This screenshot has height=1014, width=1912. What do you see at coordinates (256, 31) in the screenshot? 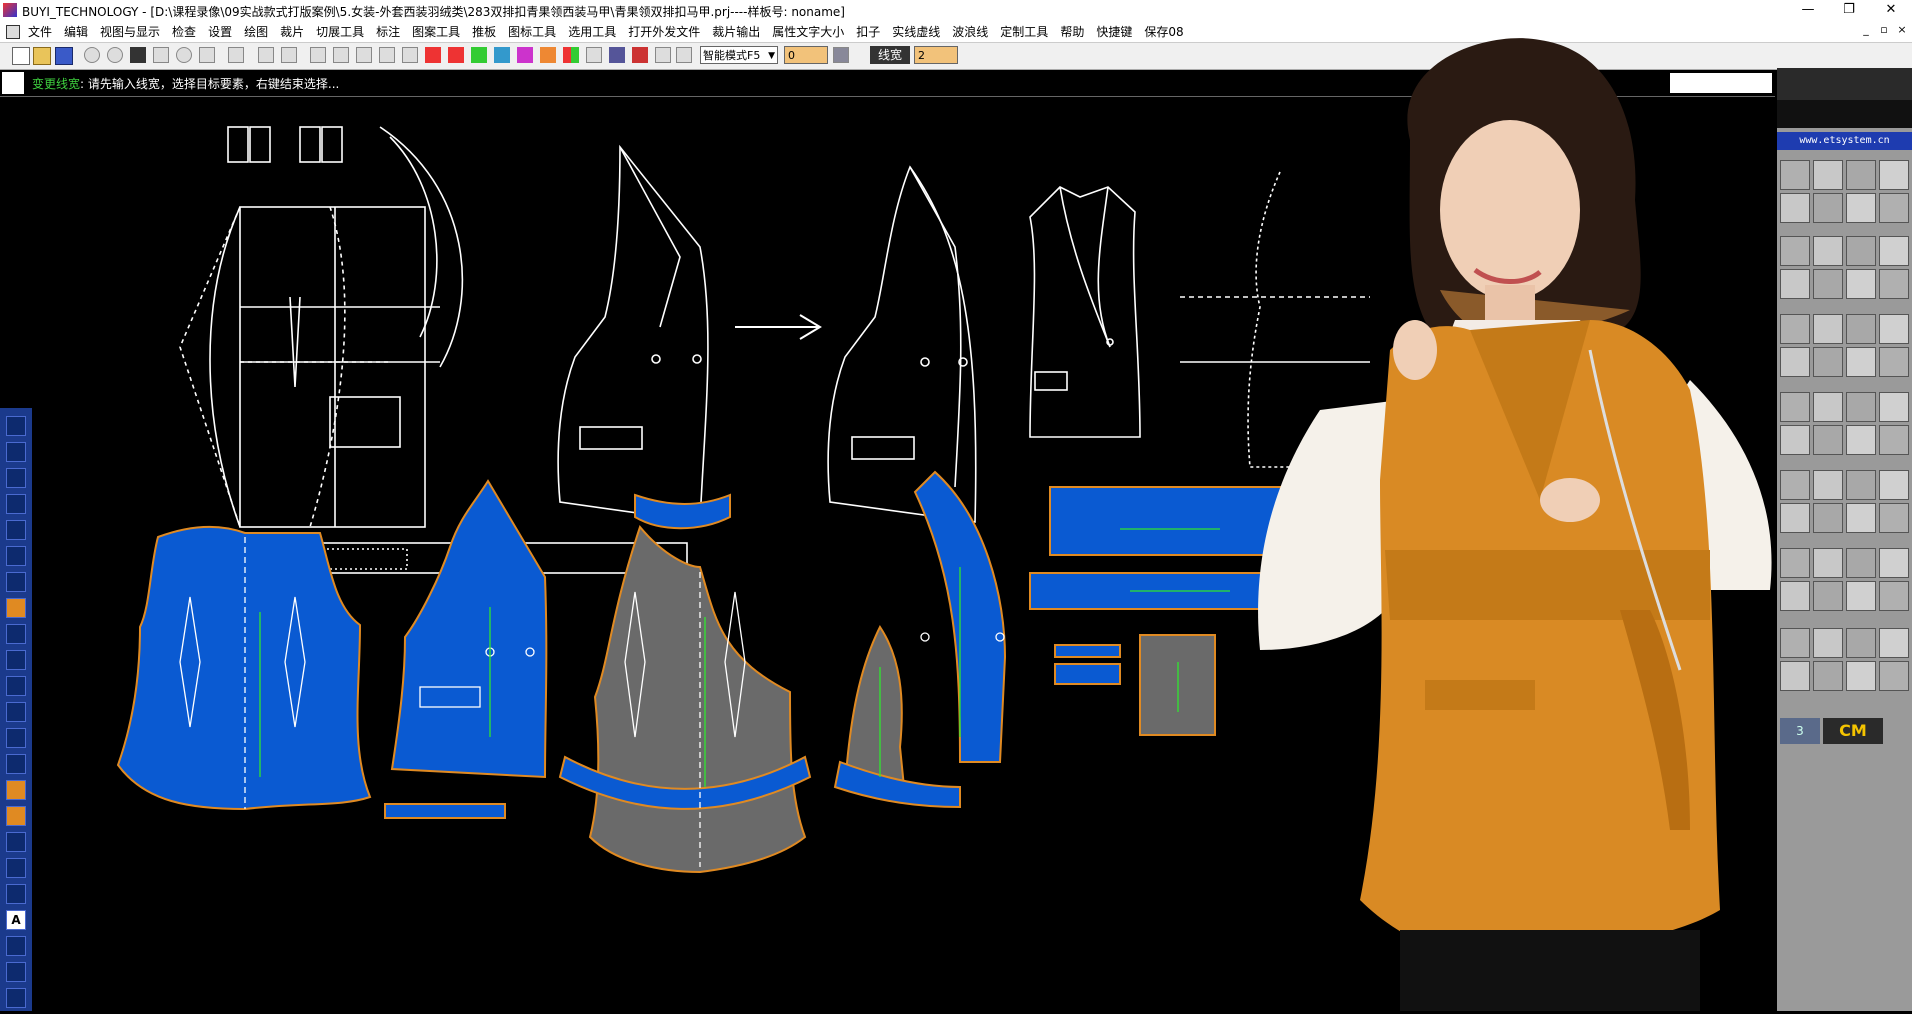
I see `menu-item: 绘图` at bounding box center [256, 31].